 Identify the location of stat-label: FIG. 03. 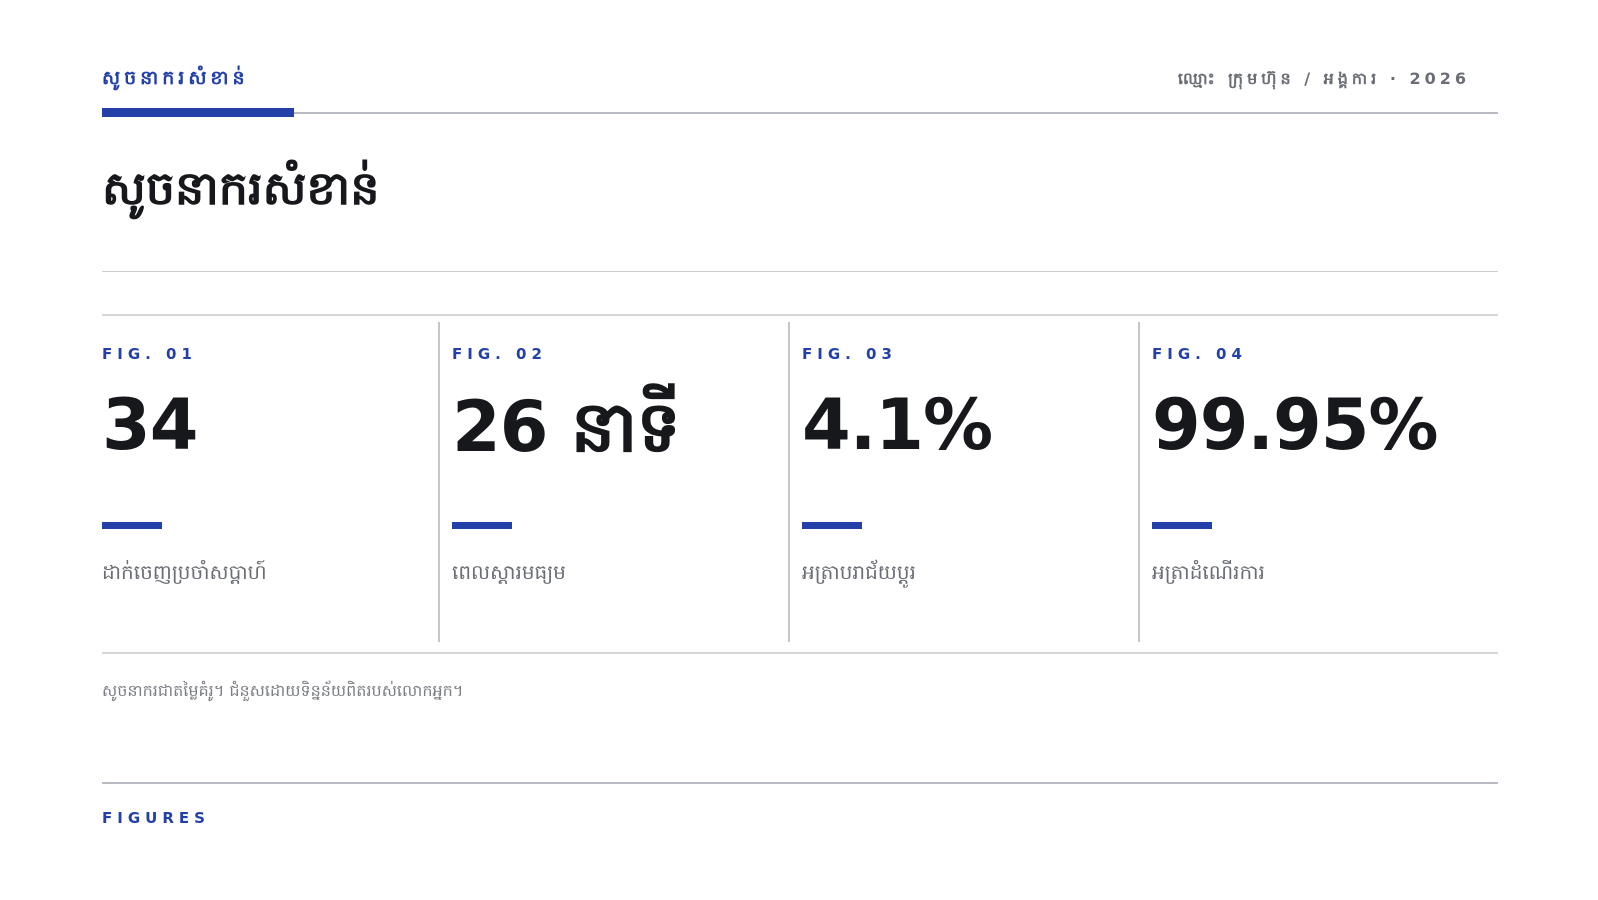
(849, 354).